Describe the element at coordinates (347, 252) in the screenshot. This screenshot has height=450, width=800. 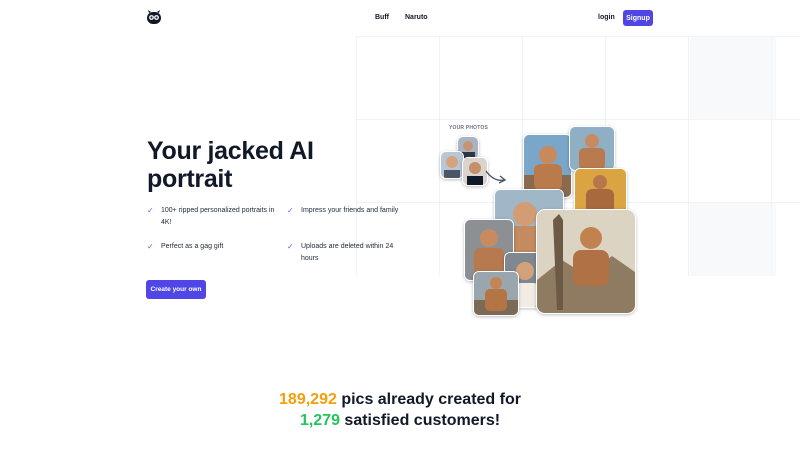
I see `feature-text: Uploads are deleted within 24 hours` at that location.